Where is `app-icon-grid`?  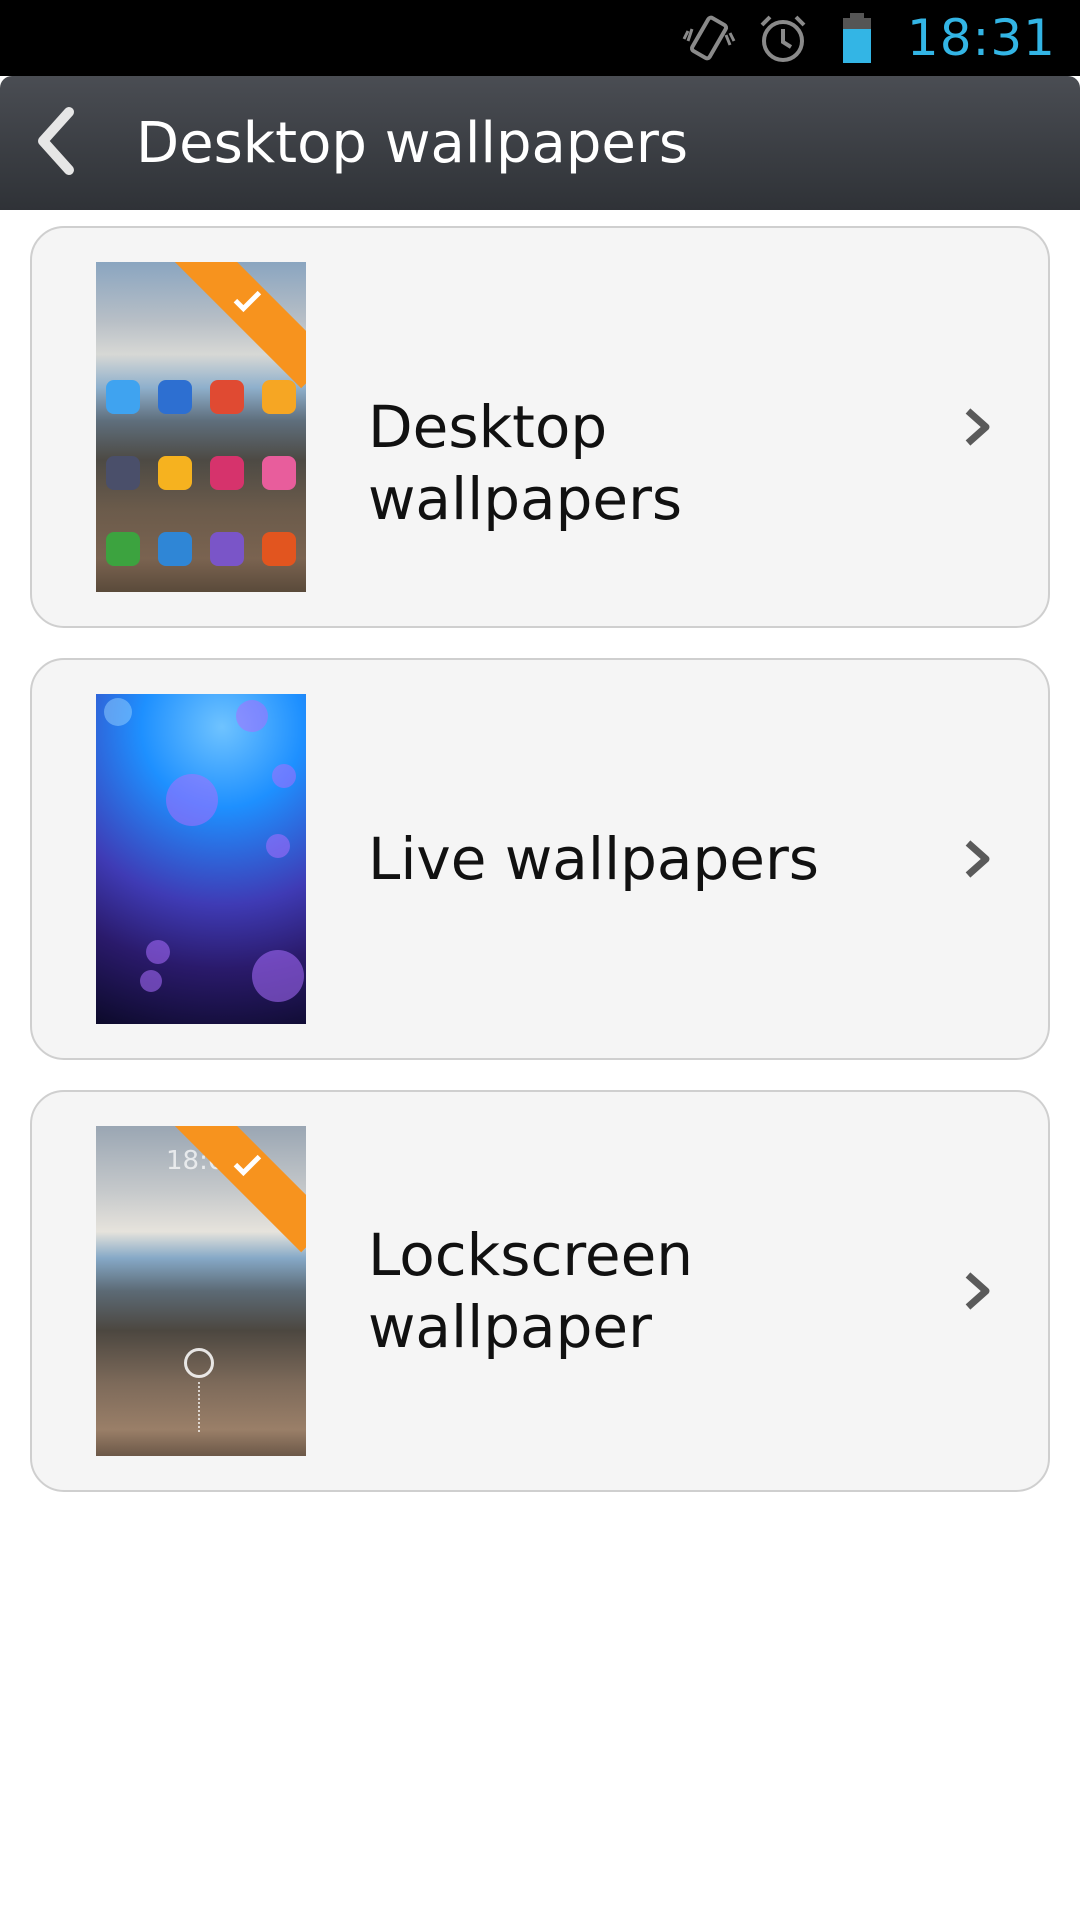
app-icon-grid is located at coordinates (201, 486).